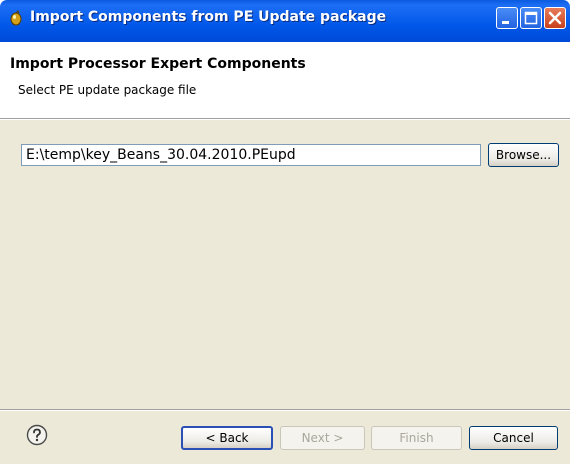 The image size is (570, 464). Describe the element at coordinates (507, 18) in the screenshot. I see `minimize-button` at that location.